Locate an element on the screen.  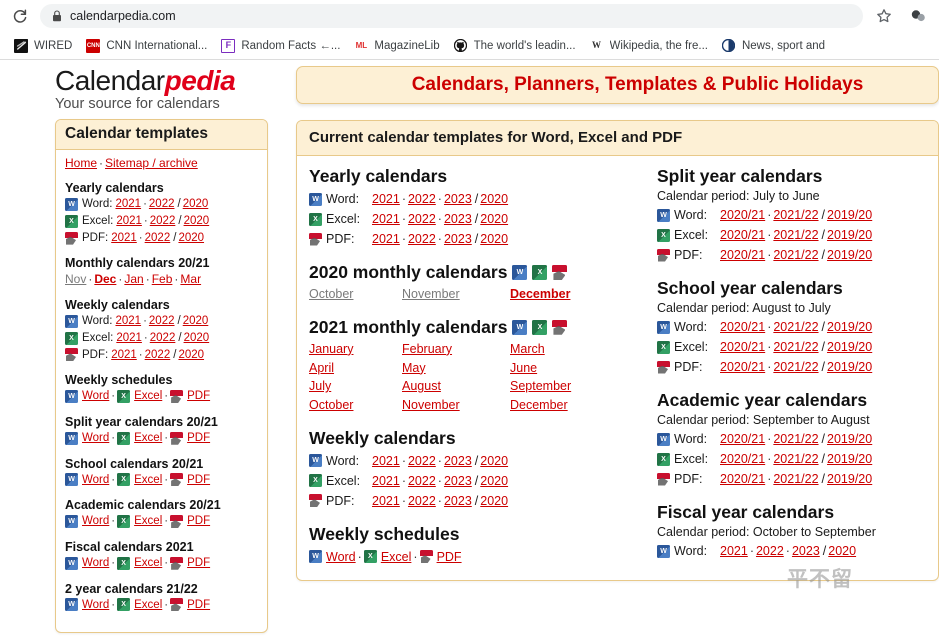
address-bar: calendarpedia.com is located at coordinates (451, 16).